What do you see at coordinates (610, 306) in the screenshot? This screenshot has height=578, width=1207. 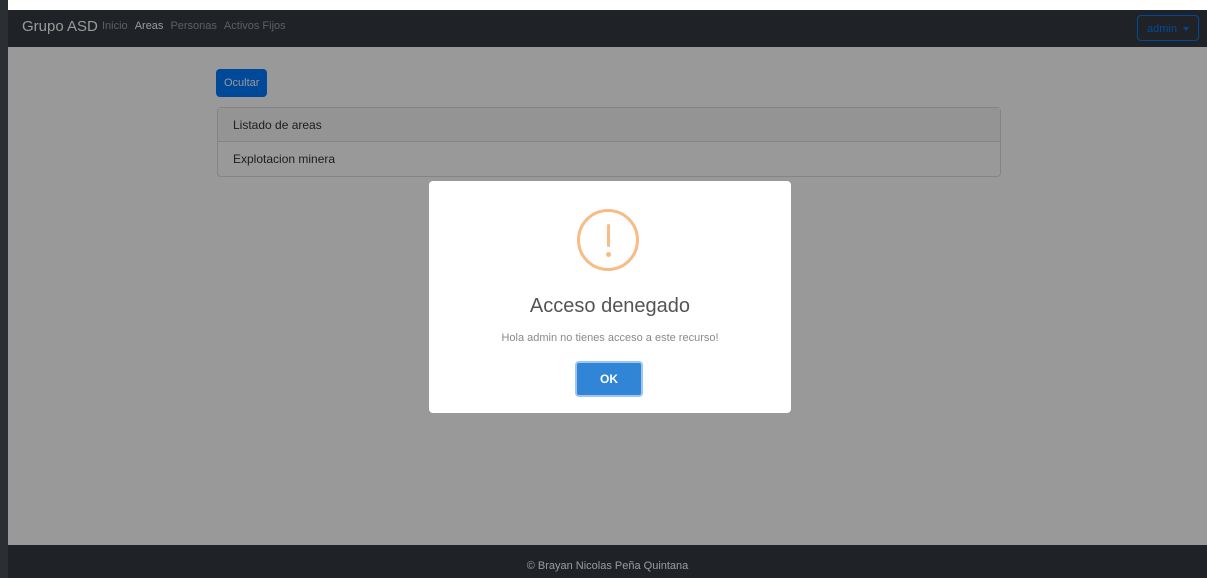 I see `alert-title: Acceso denegado` at bounding box center [610, 306].